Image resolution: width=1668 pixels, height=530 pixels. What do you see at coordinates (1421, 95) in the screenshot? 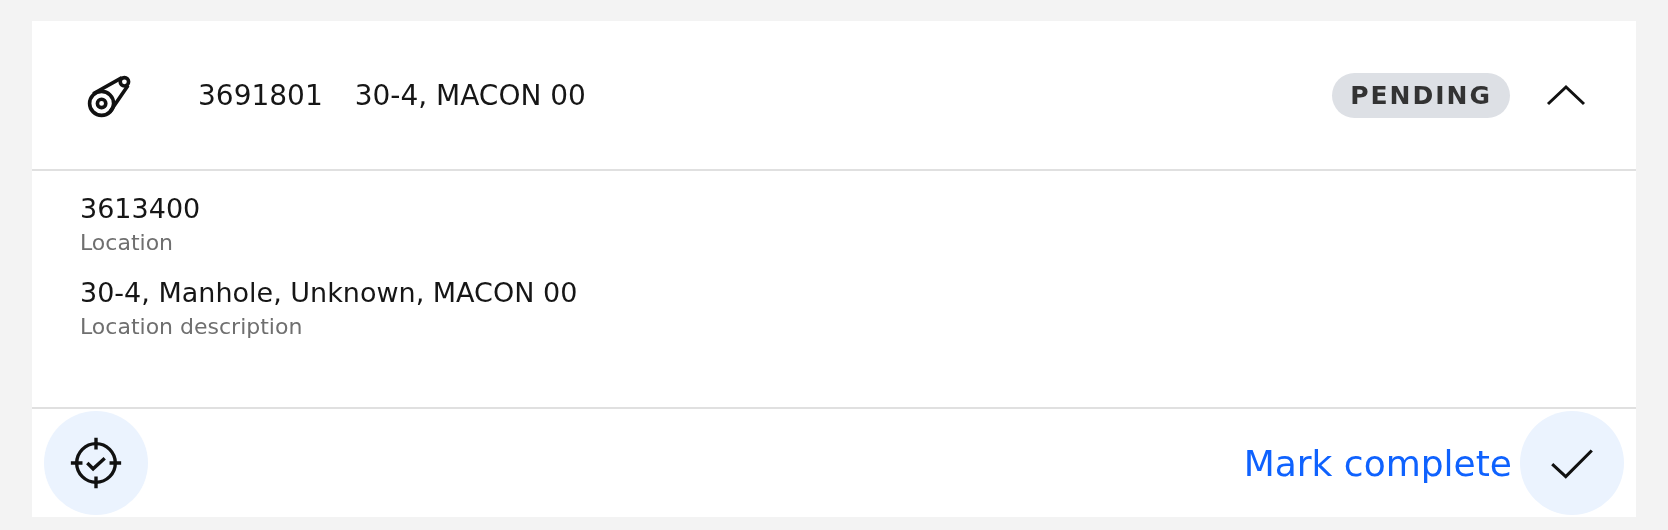
I see `status-badge: PENDING` at bounding box center [1421, 95].